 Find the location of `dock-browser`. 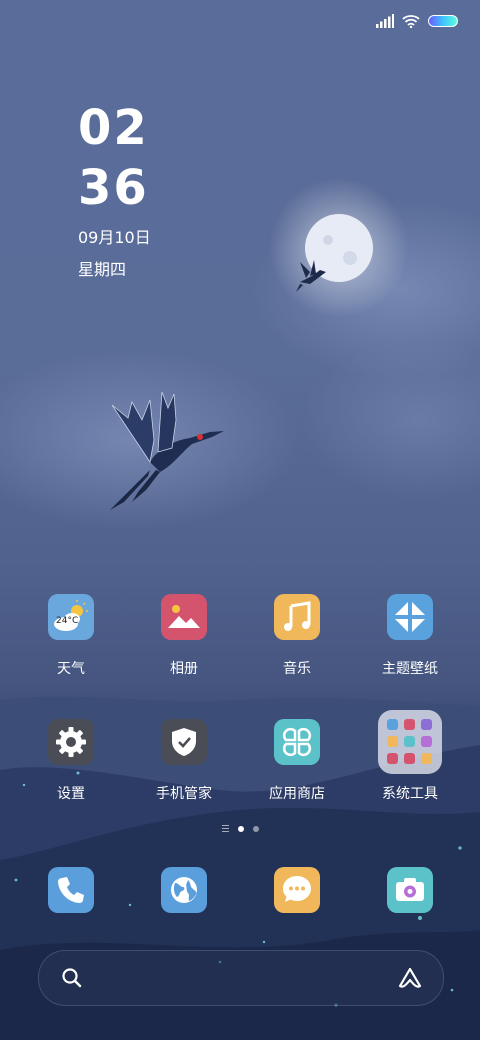

dock-browser is located at coordinates (184, 890).